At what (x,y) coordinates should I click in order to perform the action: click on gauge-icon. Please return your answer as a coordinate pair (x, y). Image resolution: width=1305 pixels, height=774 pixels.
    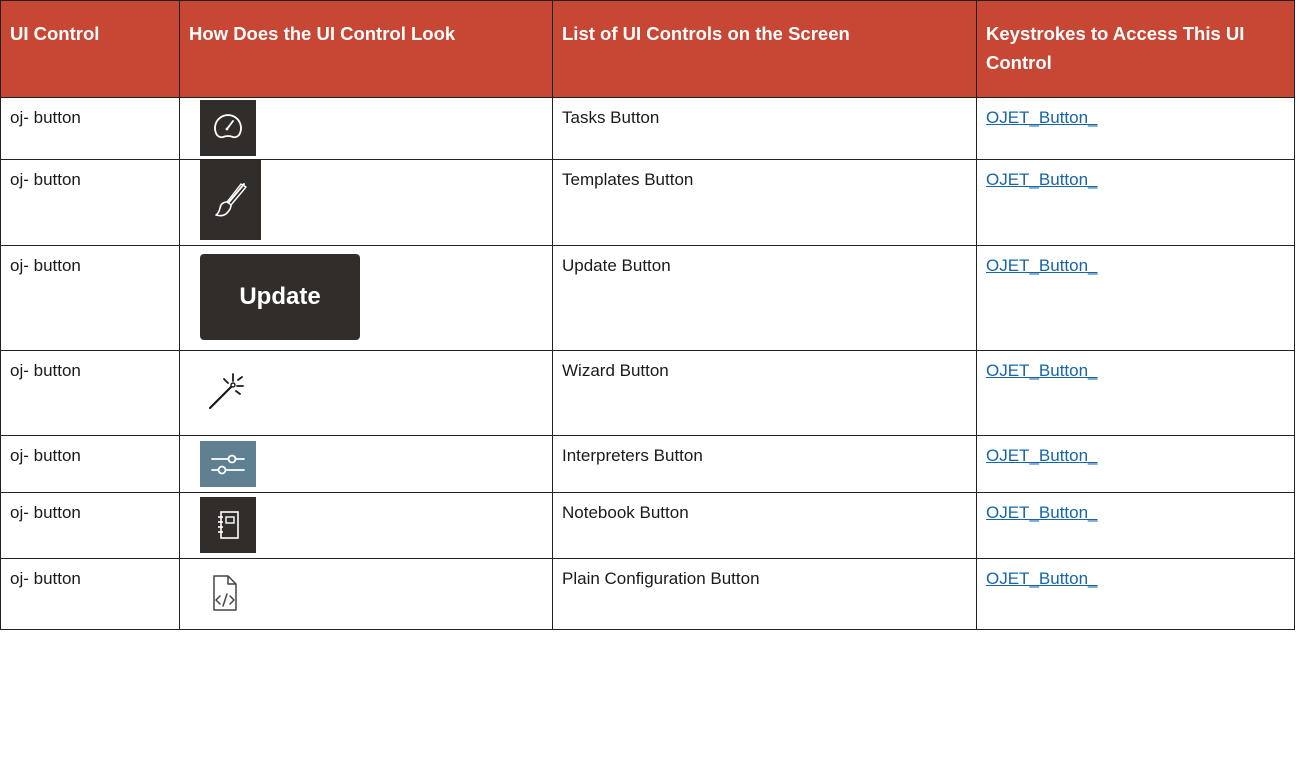
    Looking at the image, I should click on (228, 128).